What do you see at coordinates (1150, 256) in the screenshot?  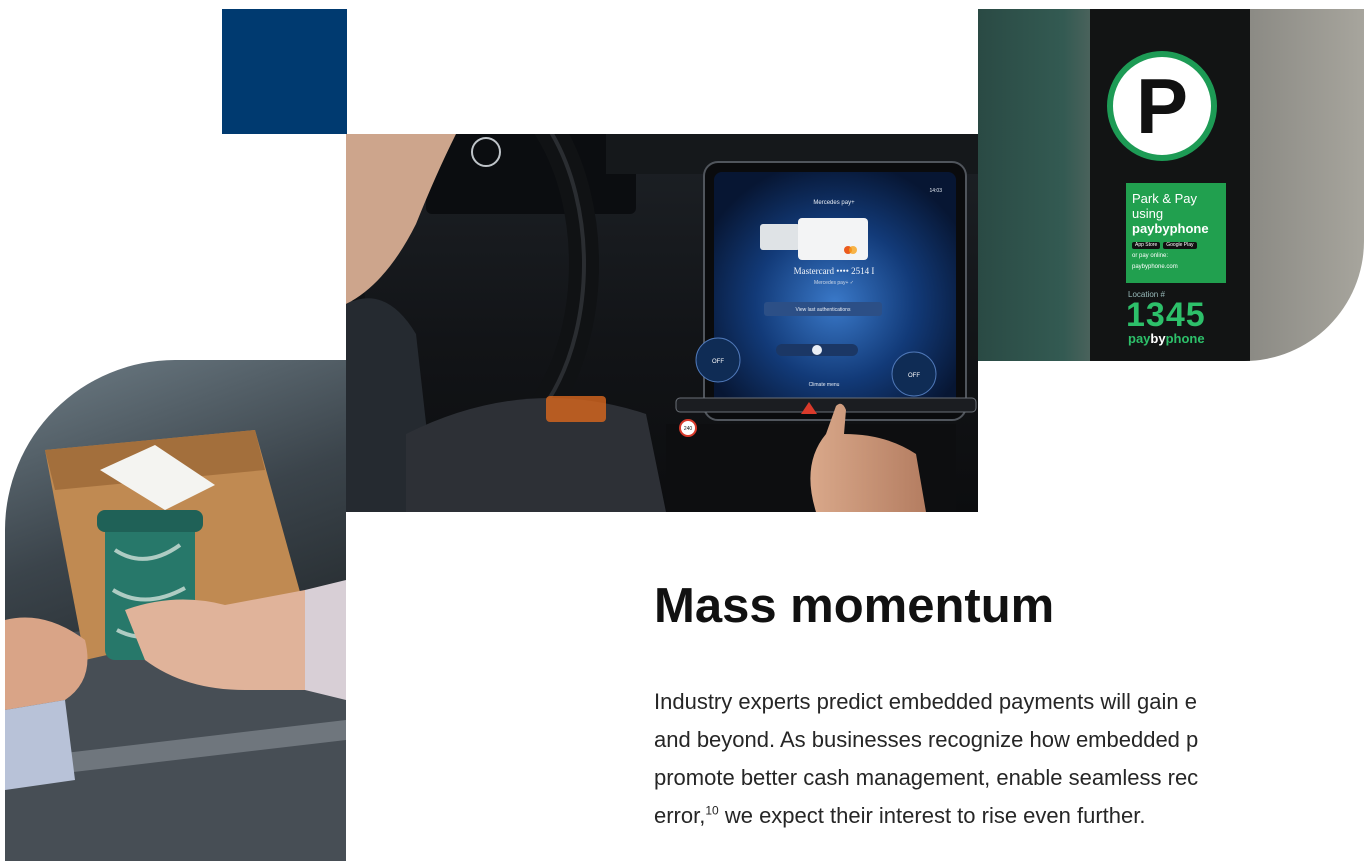 I see `pay-online-label: or pay online:` at bounding box center [1150, 256].